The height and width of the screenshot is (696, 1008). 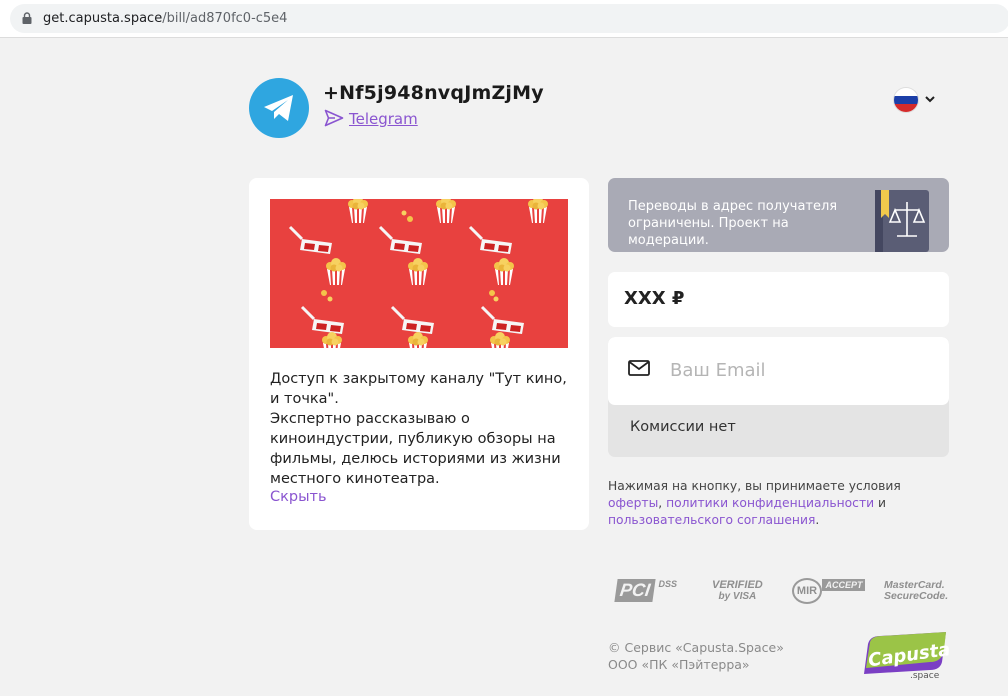 I want to click on pci-dss-logo: PCI DSS, so click(x=645, y=590).